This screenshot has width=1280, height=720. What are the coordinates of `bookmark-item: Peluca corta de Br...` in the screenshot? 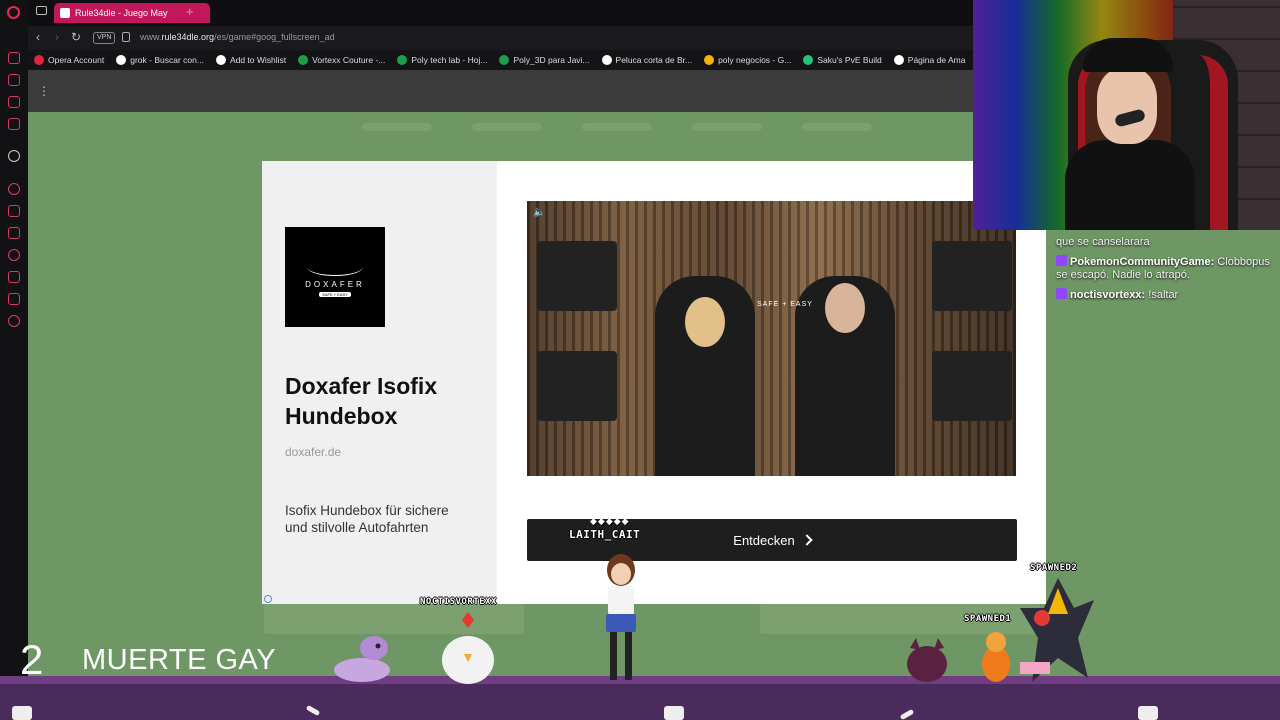 It's located at (647, 60).